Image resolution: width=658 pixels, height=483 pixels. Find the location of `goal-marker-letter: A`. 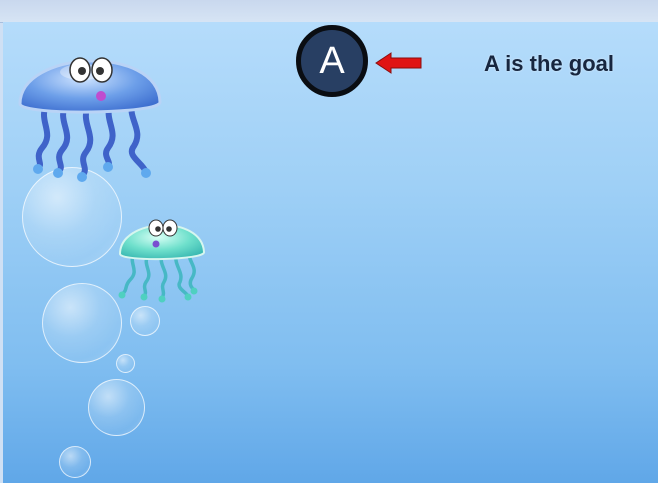

goal-marker-letter: A is located at coordinates (332, 61).